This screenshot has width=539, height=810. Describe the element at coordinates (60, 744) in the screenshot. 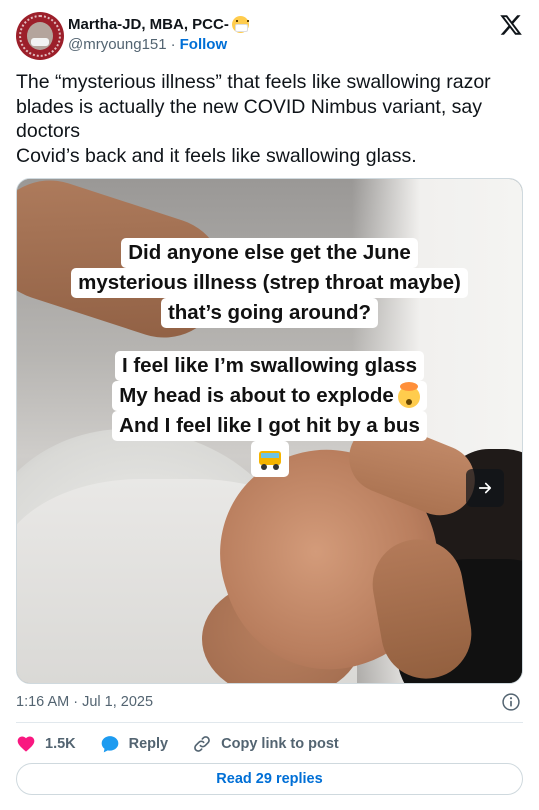

I see `like-count: 1.5K` at that location.